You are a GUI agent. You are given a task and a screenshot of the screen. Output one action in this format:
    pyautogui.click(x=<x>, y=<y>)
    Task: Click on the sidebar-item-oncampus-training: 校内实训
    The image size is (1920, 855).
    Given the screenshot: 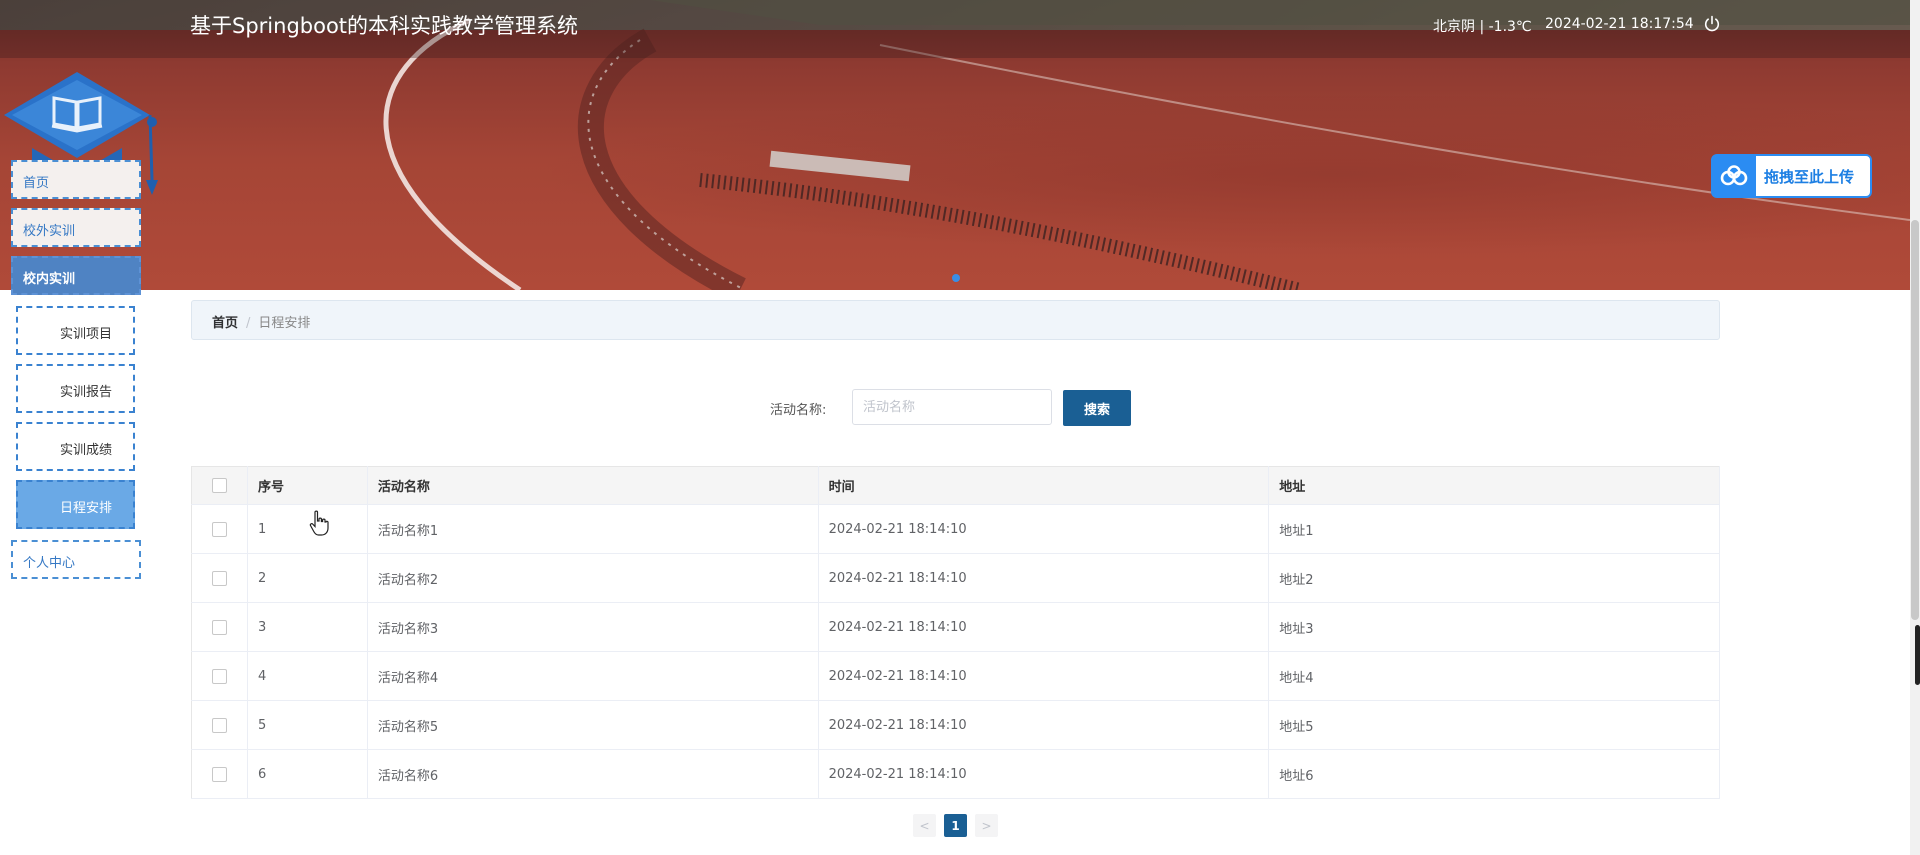 What is the action you would take?
    pyautogui.click(x=76, y=275)
    